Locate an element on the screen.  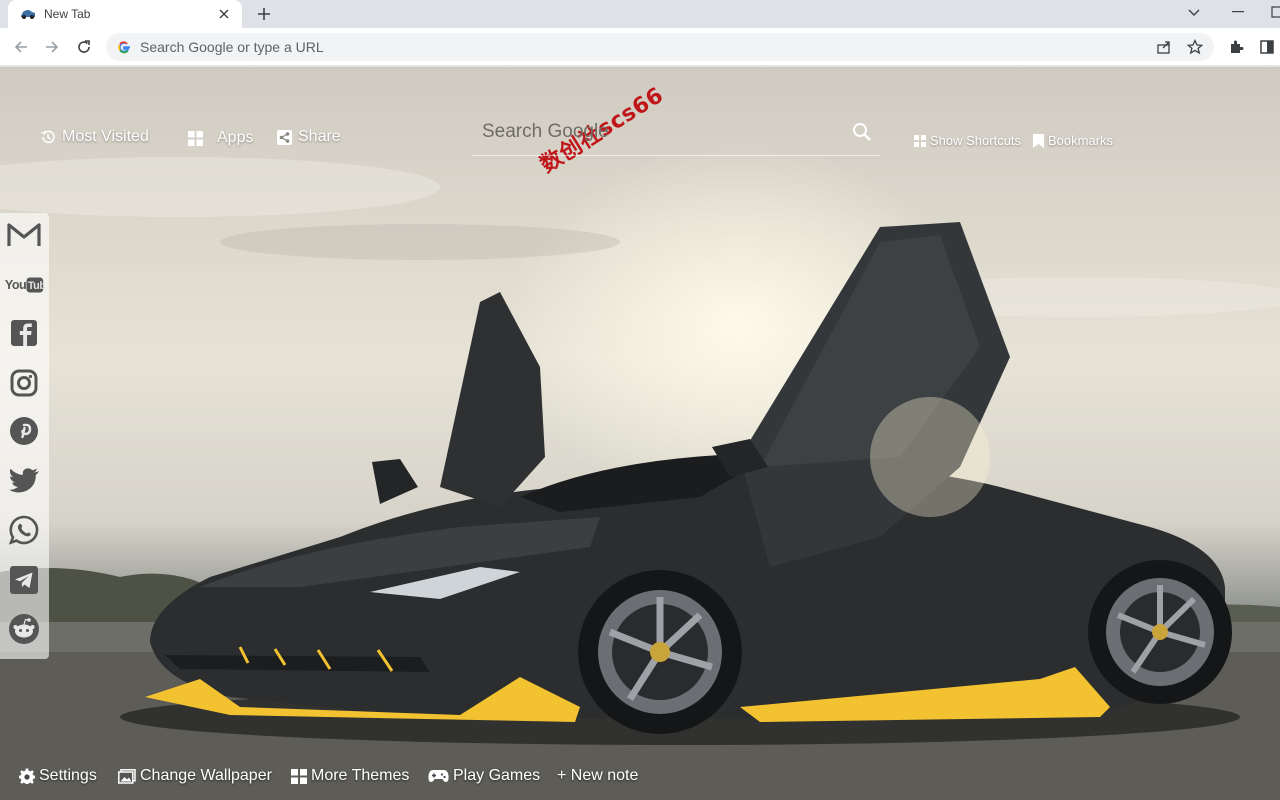
sidepanel-icon is located at coordinates (1267, 47).